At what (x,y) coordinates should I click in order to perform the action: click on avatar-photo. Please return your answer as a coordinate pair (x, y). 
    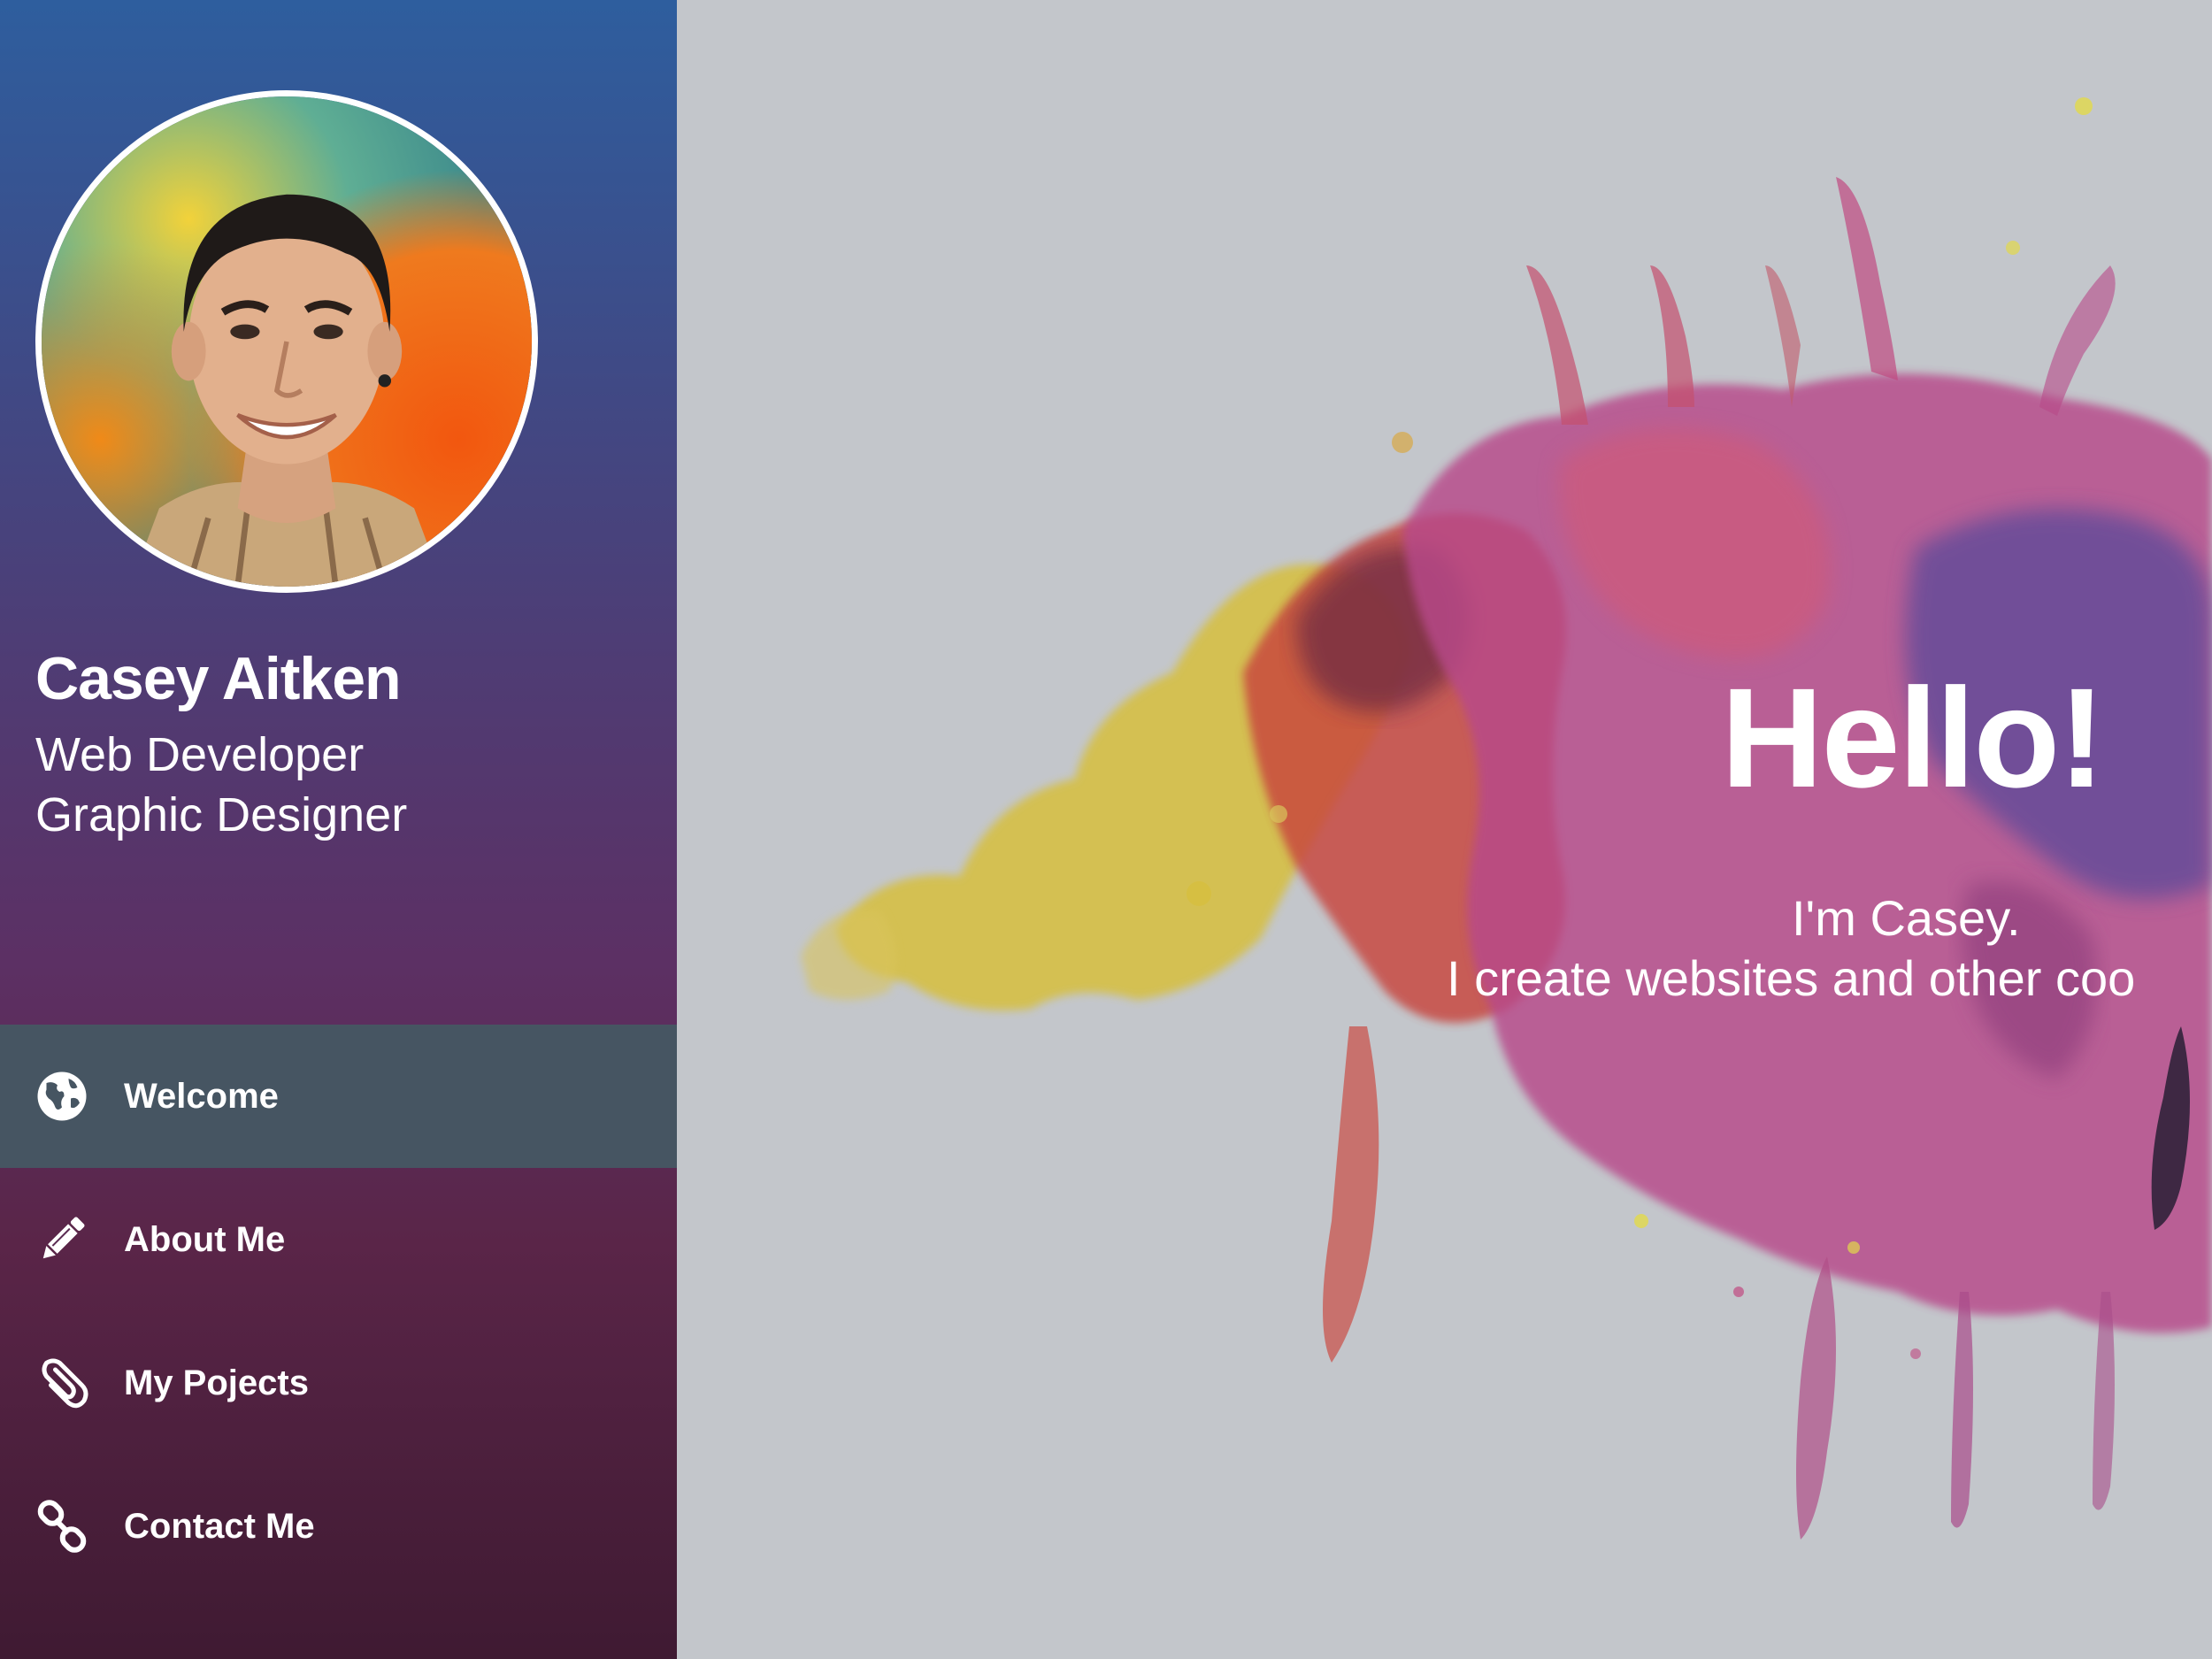
    Looking at the image, I should click on (287, 341).